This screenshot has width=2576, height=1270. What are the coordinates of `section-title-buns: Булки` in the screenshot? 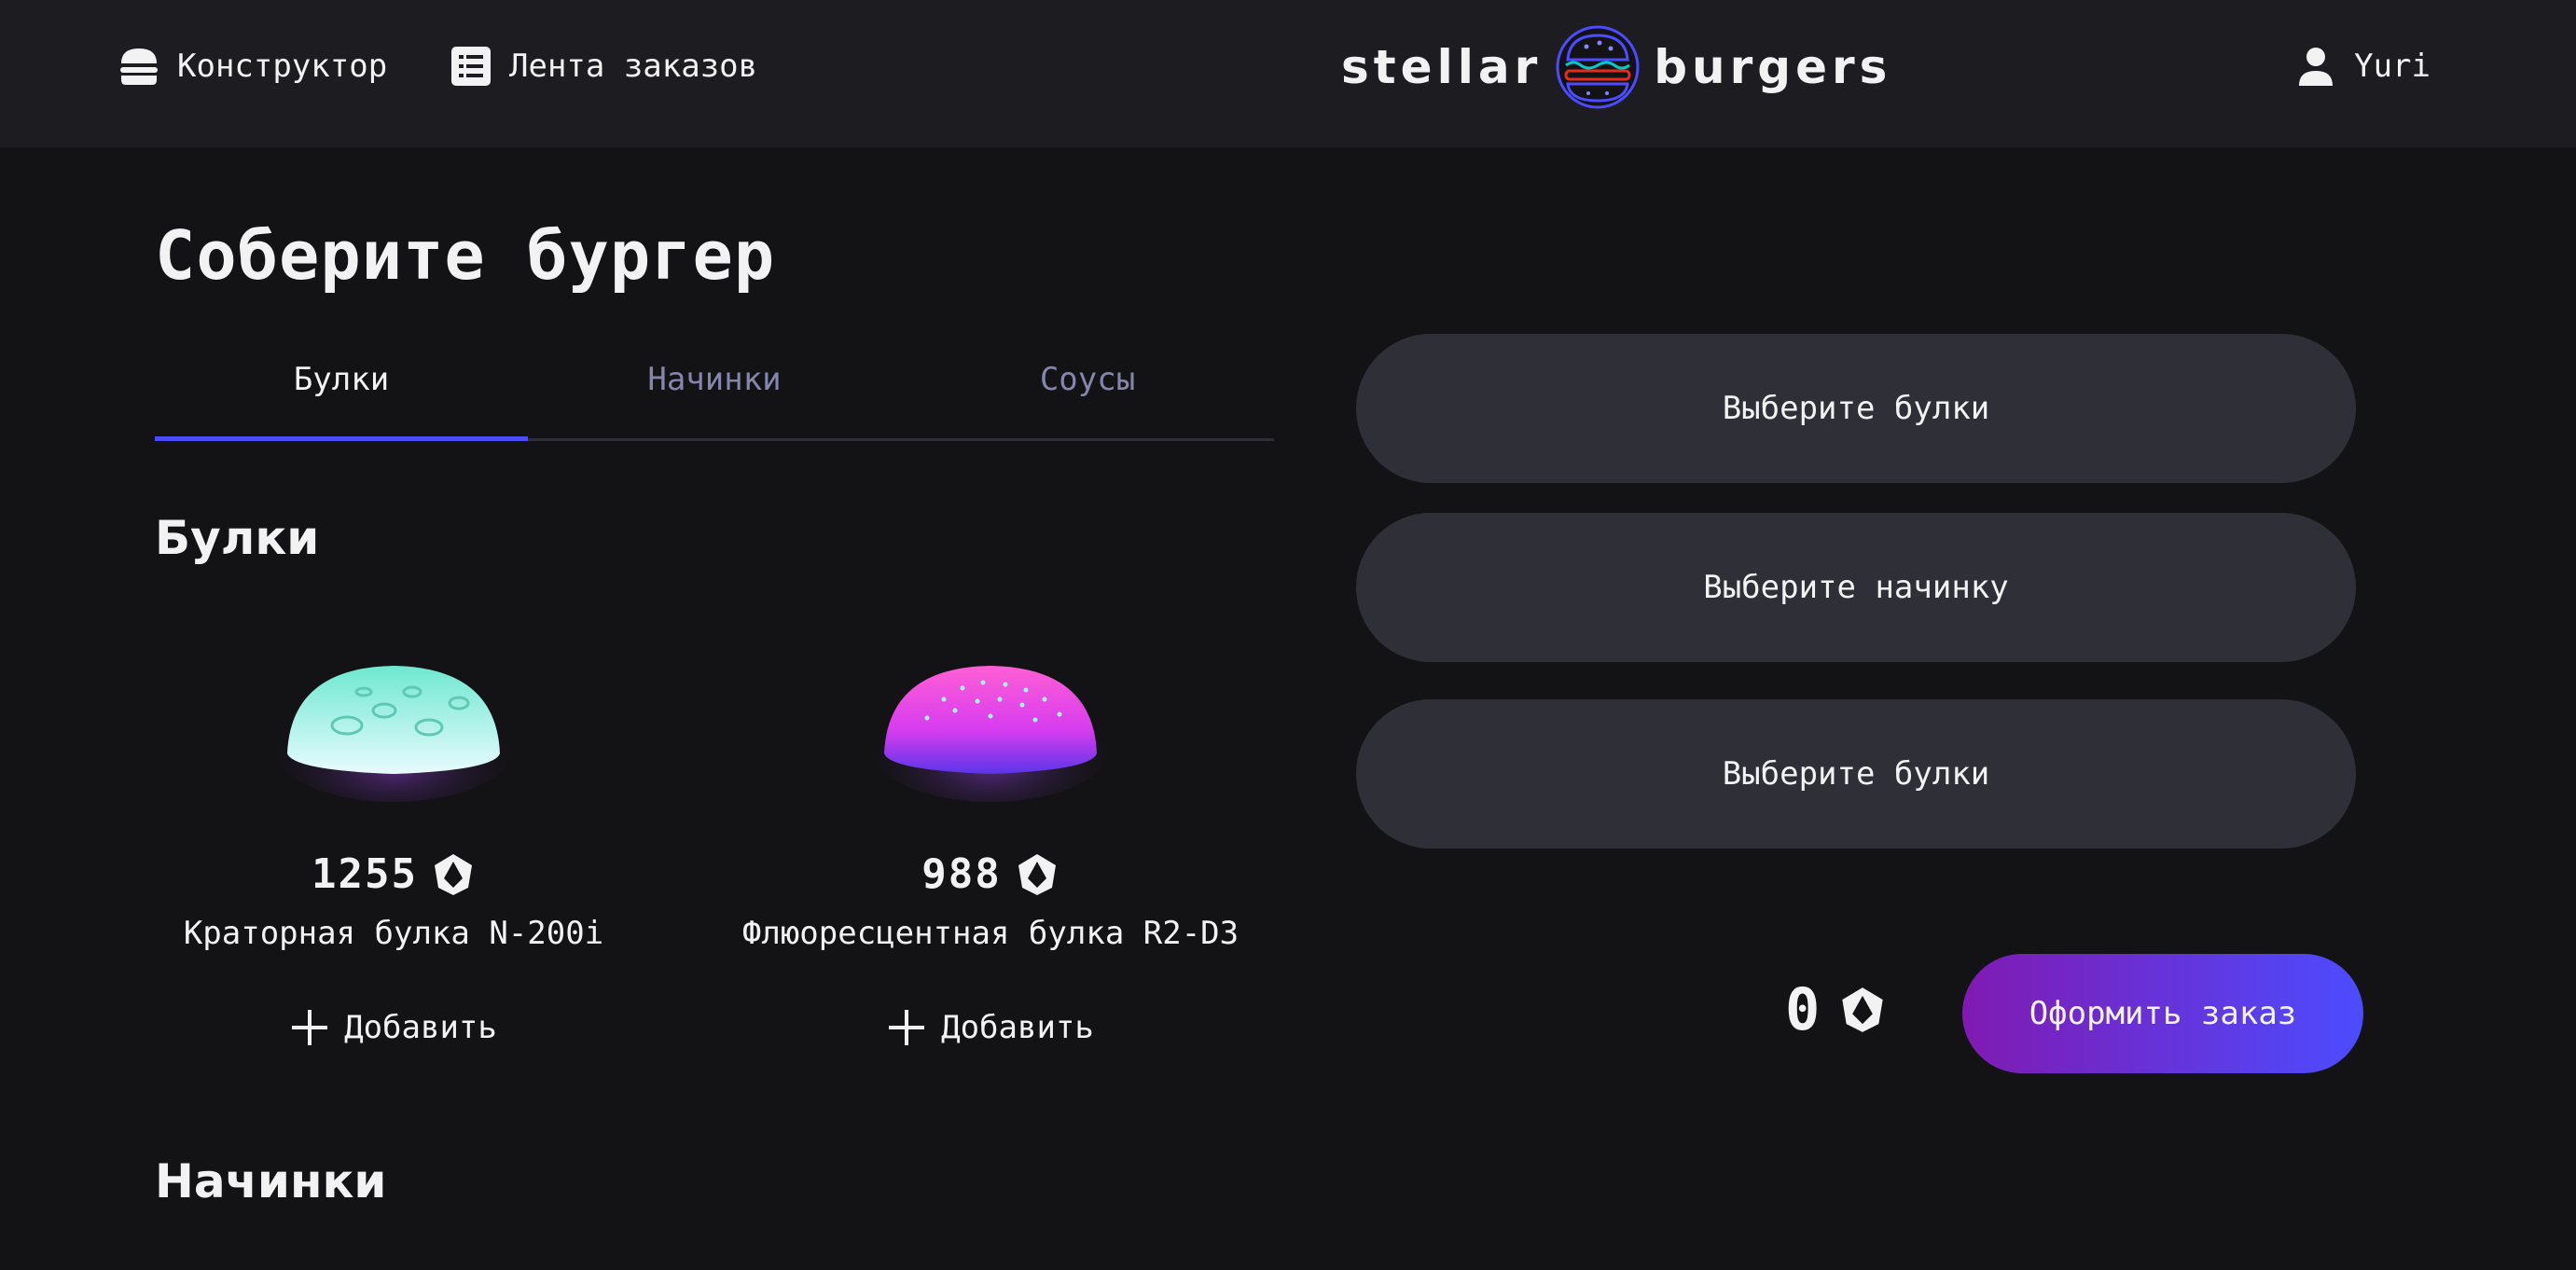 It's located at (237, 538).